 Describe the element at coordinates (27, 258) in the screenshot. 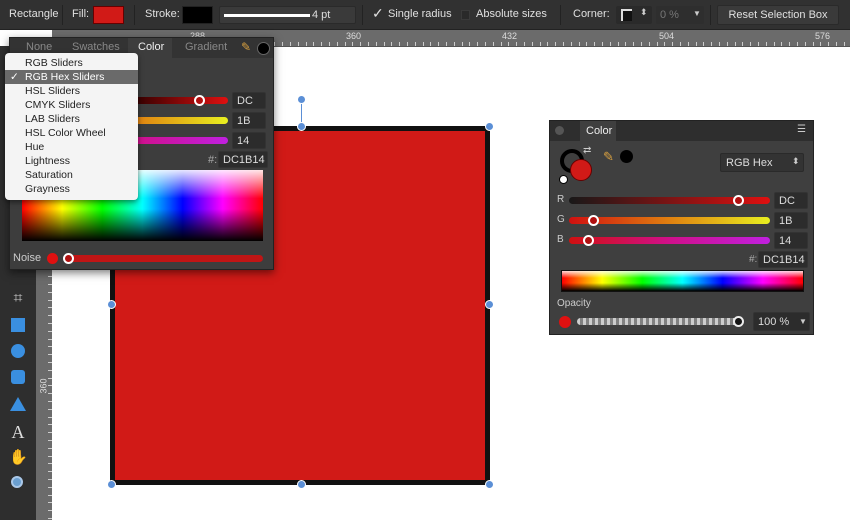

I see `noise-label: Noise` at that location.